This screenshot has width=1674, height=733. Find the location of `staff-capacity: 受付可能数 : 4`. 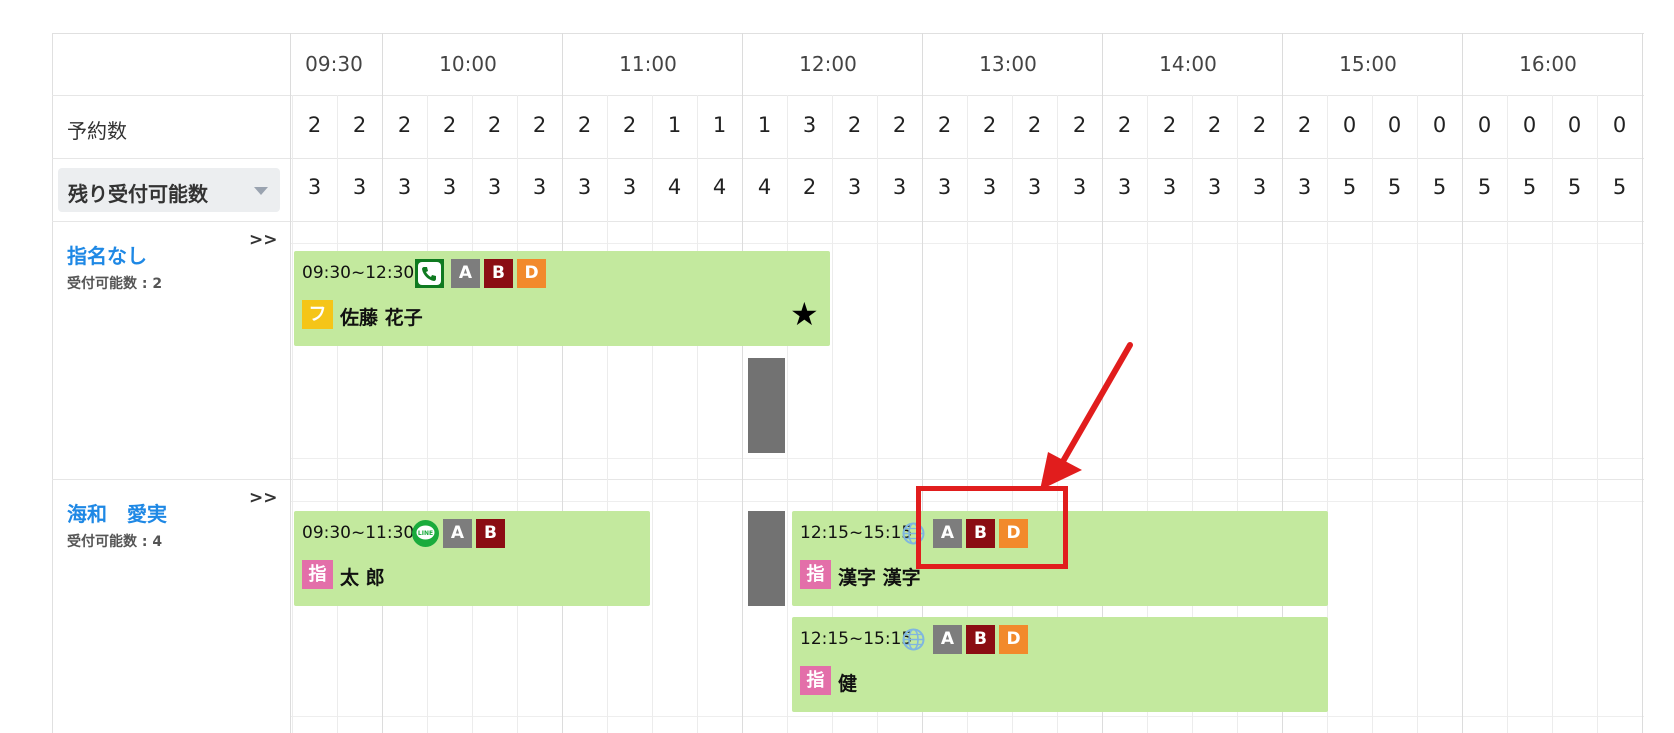

staff-capacity: 受付可能数 : 4 is located at coordinates (115, 542).